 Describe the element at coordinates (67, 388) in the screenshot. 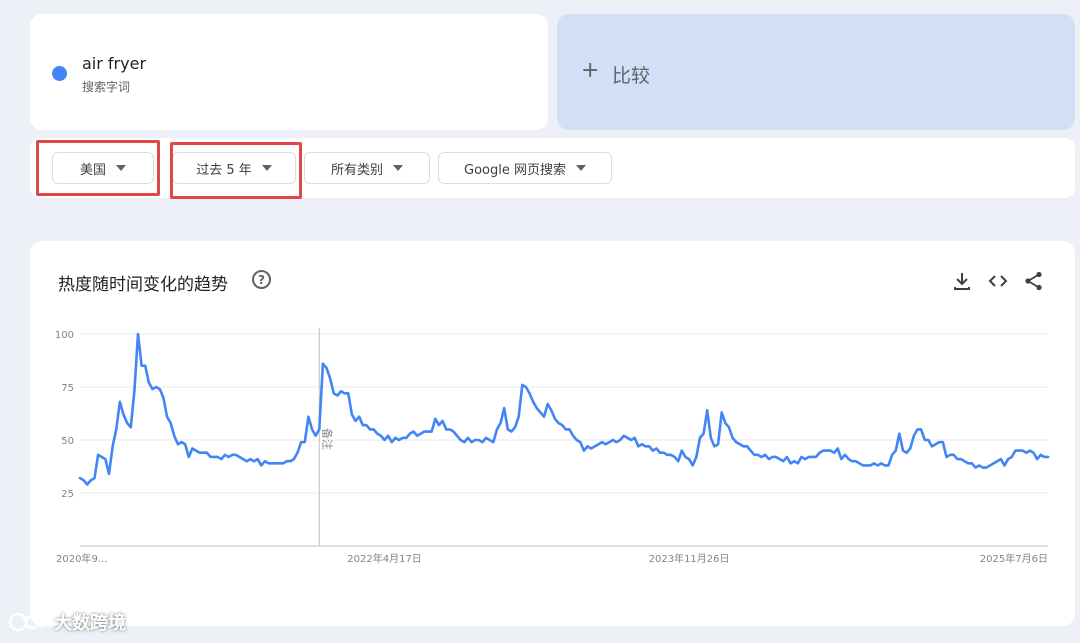

I see `y-tick-label: 75` at that location.